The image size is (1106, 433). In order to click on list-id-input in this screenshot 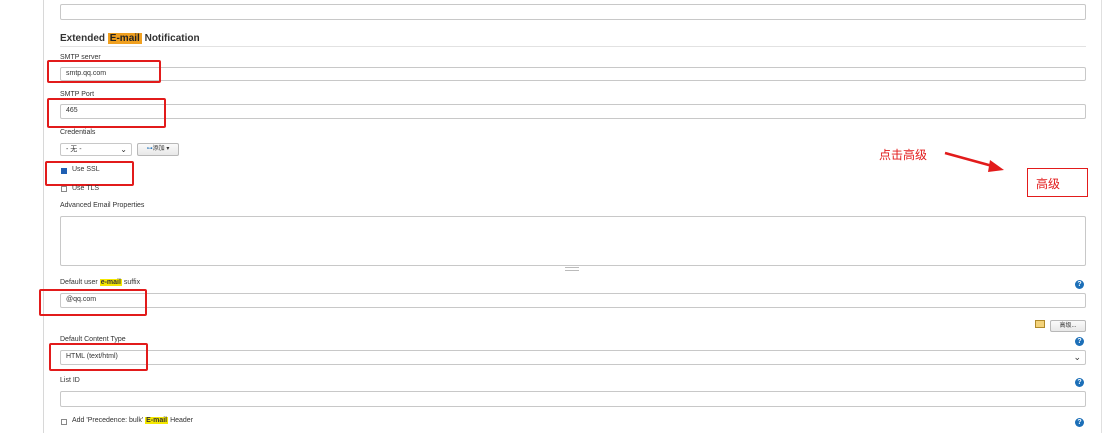, I will do `click(573, 399)`.